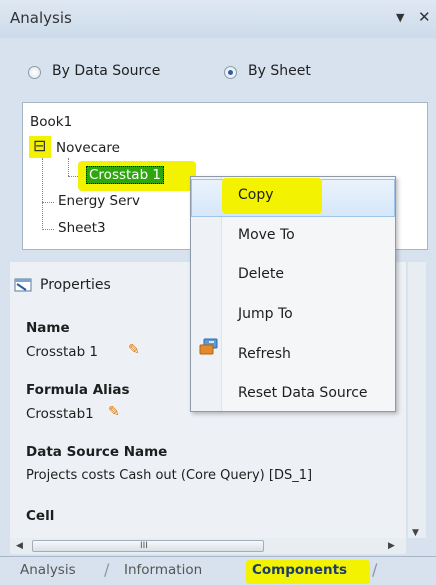 Image resolution: width=436 pixels, height=585 pixels. What do you see at coordinates (256, 195) in the screenshot?
I see `menu-label-copy: Copy` at bounding box center [256, 195].